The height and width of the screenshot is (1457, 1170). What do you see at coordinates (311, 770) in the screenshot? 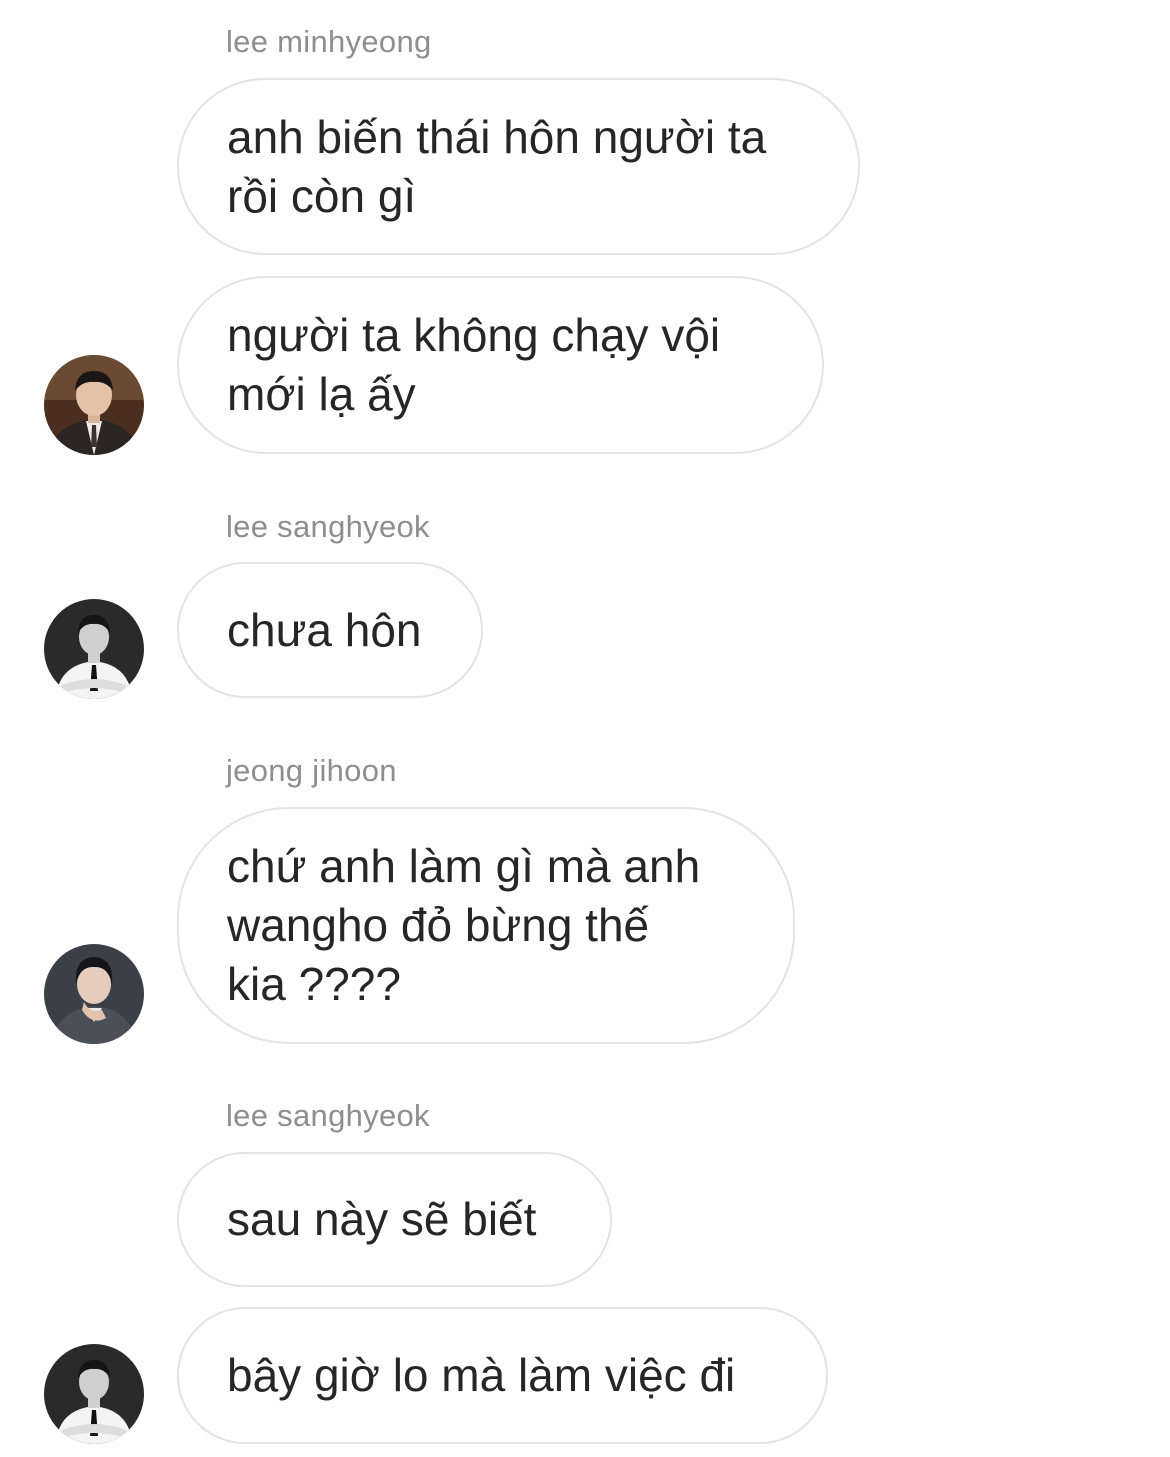
I see `sender-name: jeong jihoon` at bounding box center [311, 770].